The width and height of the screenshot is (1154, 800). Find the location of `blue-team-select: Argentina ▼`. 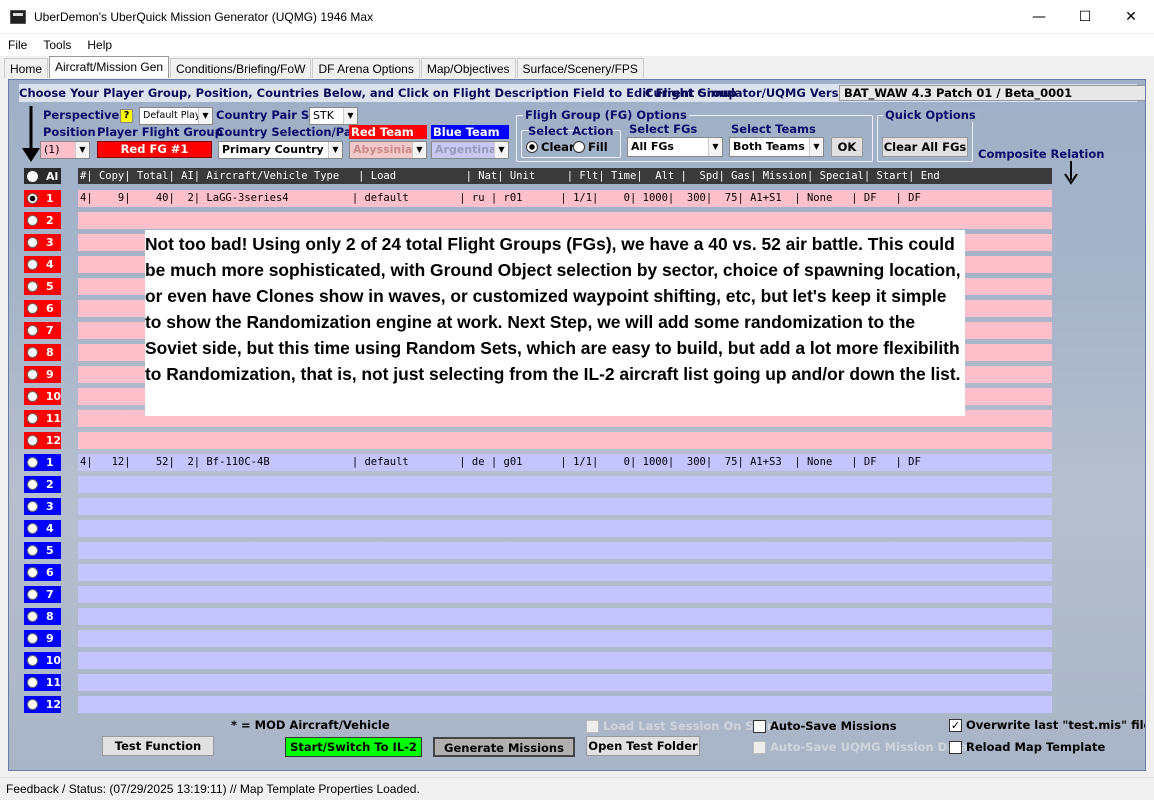

blue-team-select: Argentina ▼ is located at coordinates (470, 150).